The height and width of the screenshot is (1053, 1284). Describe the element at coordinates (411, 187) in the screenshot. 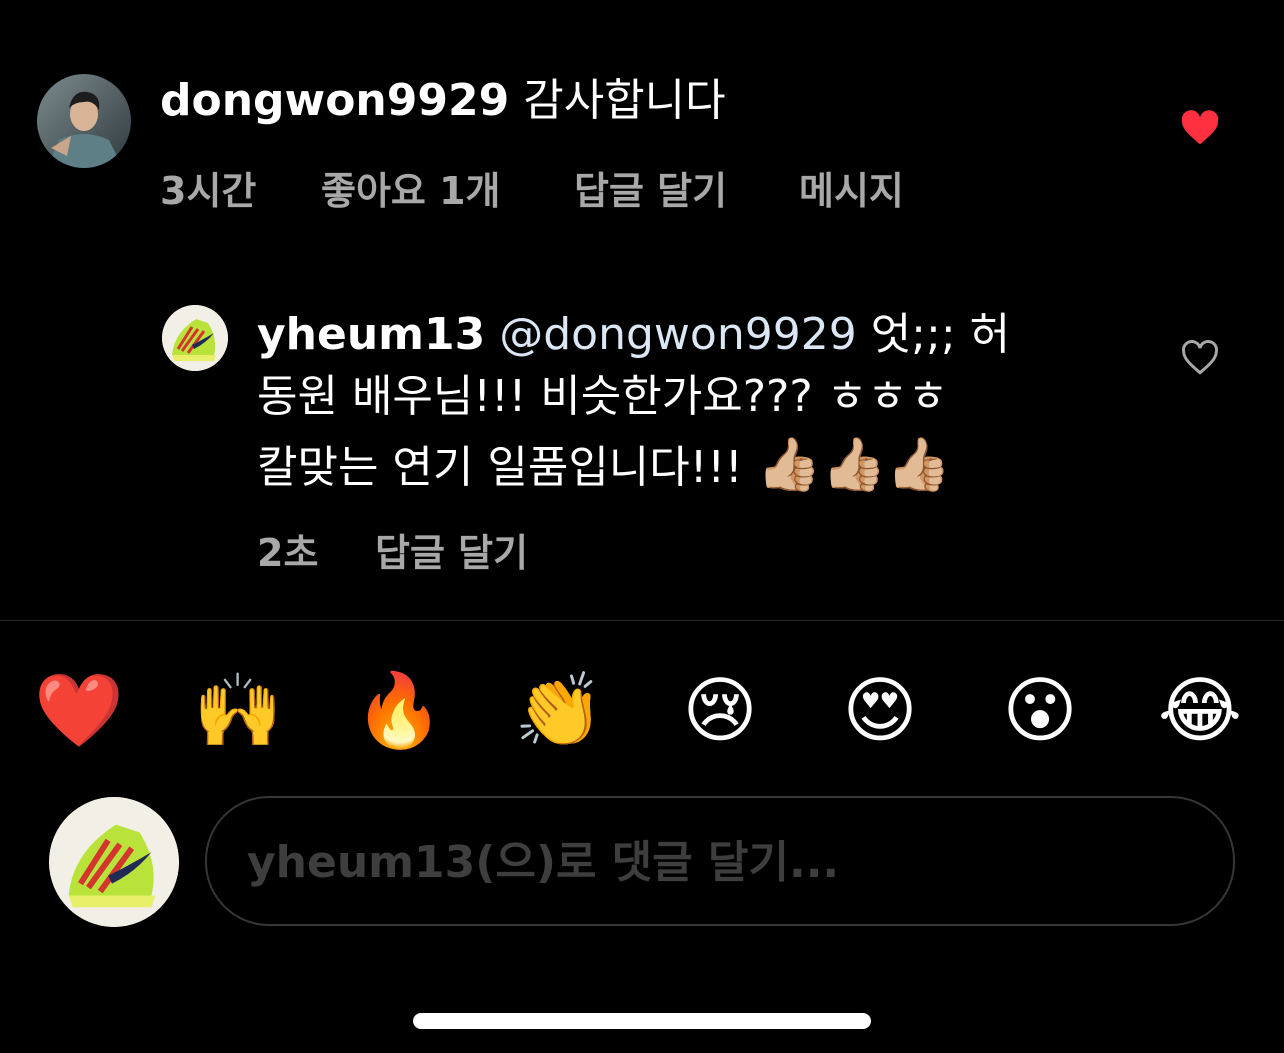

I see `comment-likes-count: 좋아요 1개` at that location.